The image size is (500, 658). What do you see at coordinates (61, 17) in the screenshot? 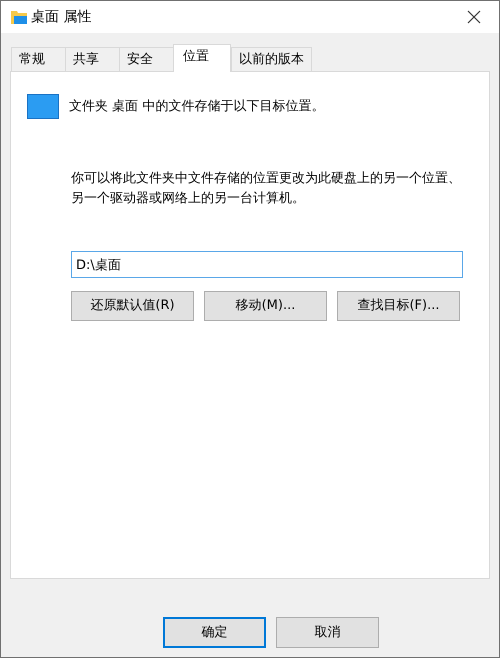
I see `window-title: 桌面 属性` at bounding box center [61, 17].